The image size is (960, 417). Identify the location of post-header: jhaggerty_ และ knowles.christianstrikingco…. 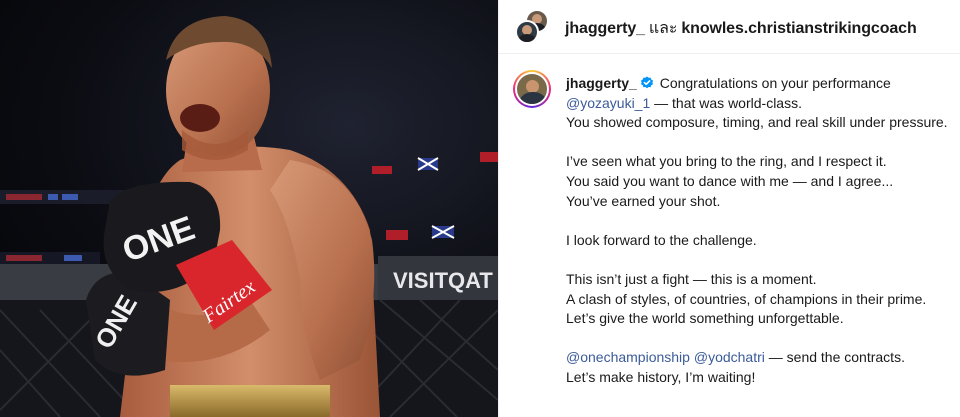
(729, 27).